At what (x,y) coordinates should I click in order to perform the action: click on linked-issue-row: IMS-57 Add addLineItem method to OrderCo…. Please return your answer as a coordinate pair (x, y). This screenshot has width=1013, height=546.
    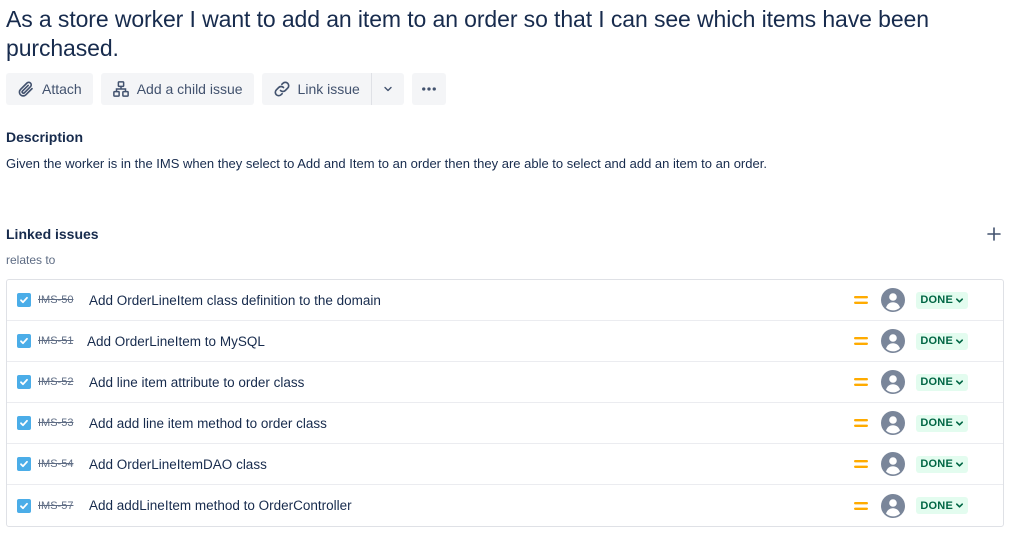
    Looking at the image, I should click on (505, 505).